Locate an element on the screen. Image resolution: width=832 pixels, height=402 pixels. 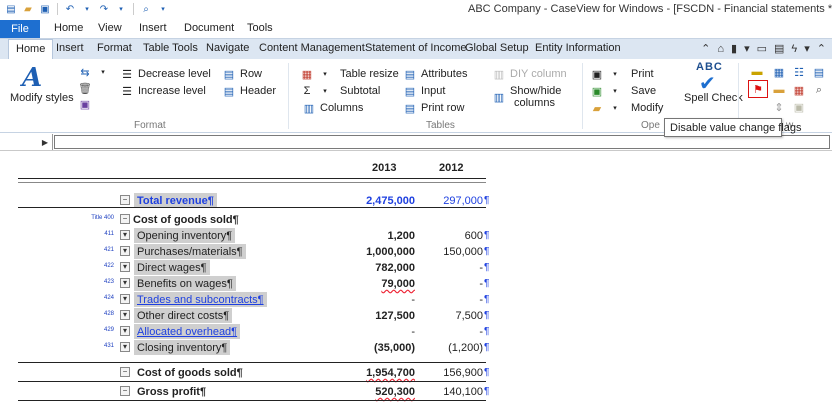
value-2012: 150,000 is located at coordinates (454, 252).